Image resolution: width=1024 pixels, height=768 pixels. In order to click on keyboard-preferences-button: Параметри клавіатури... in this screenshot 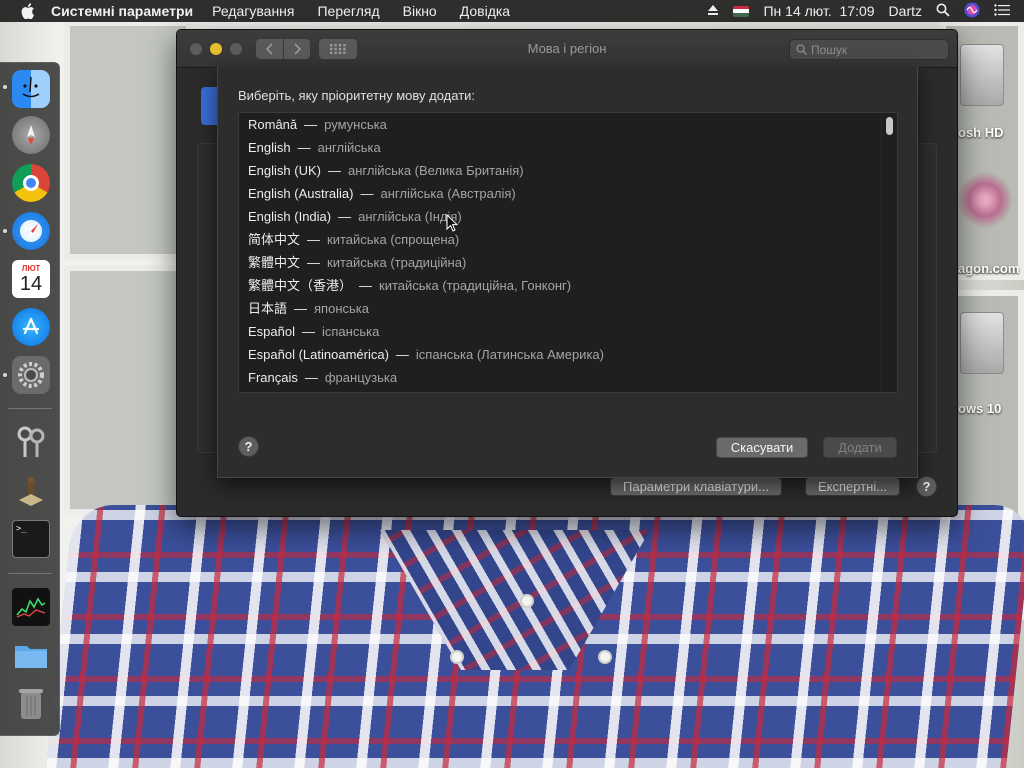, I will do `click(696, 486)`.